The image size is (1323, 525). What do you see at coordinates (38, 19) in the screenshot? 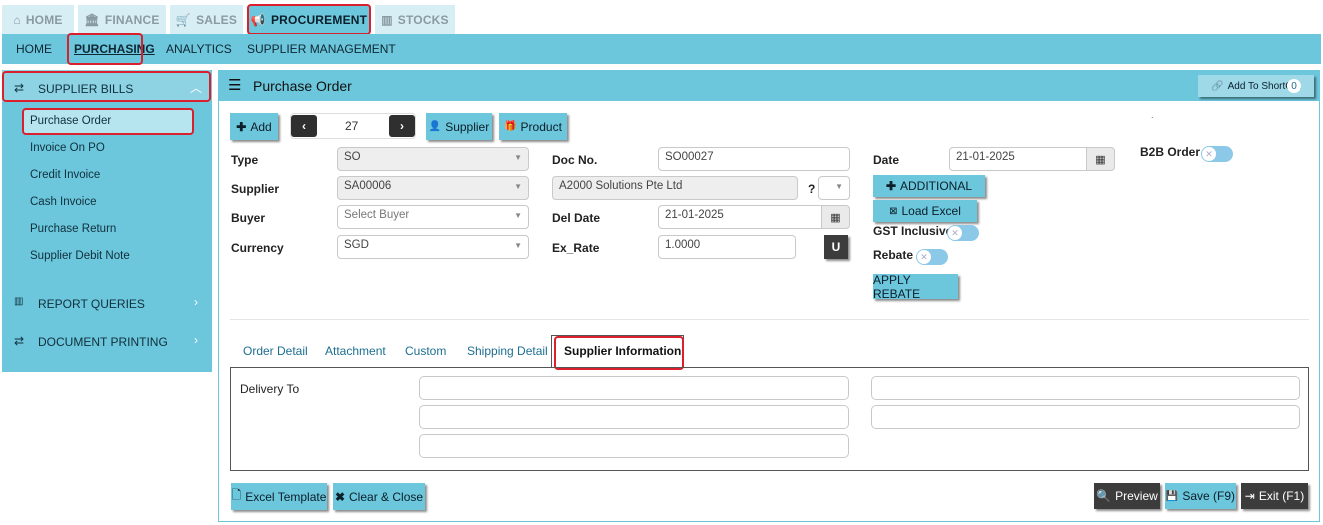
I see `tab-home: ⌂ HOME` at bounding box center [38, 19].